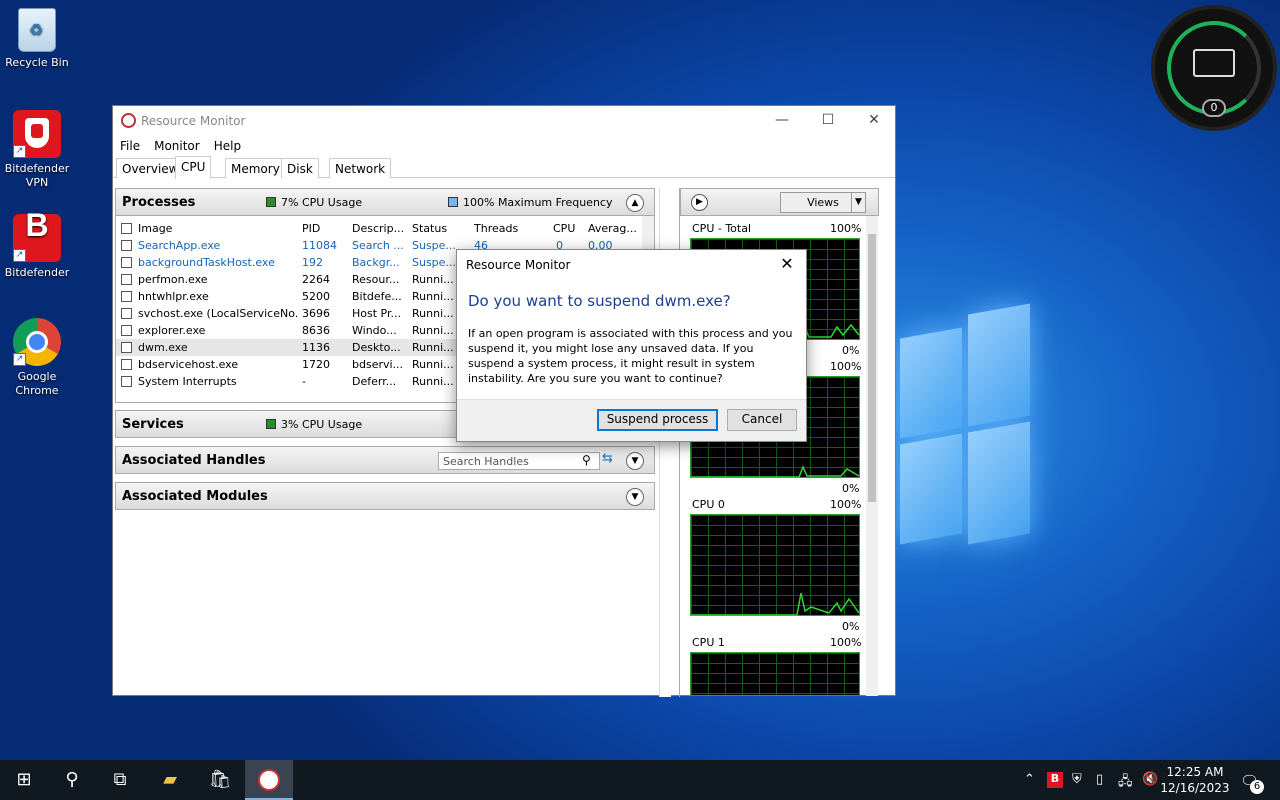 This screenshot has height=800, width=1280. Describe the element at coordinates (1077, 779) in the screenshot. I see `security-shield-icon: ⛨` at that location.